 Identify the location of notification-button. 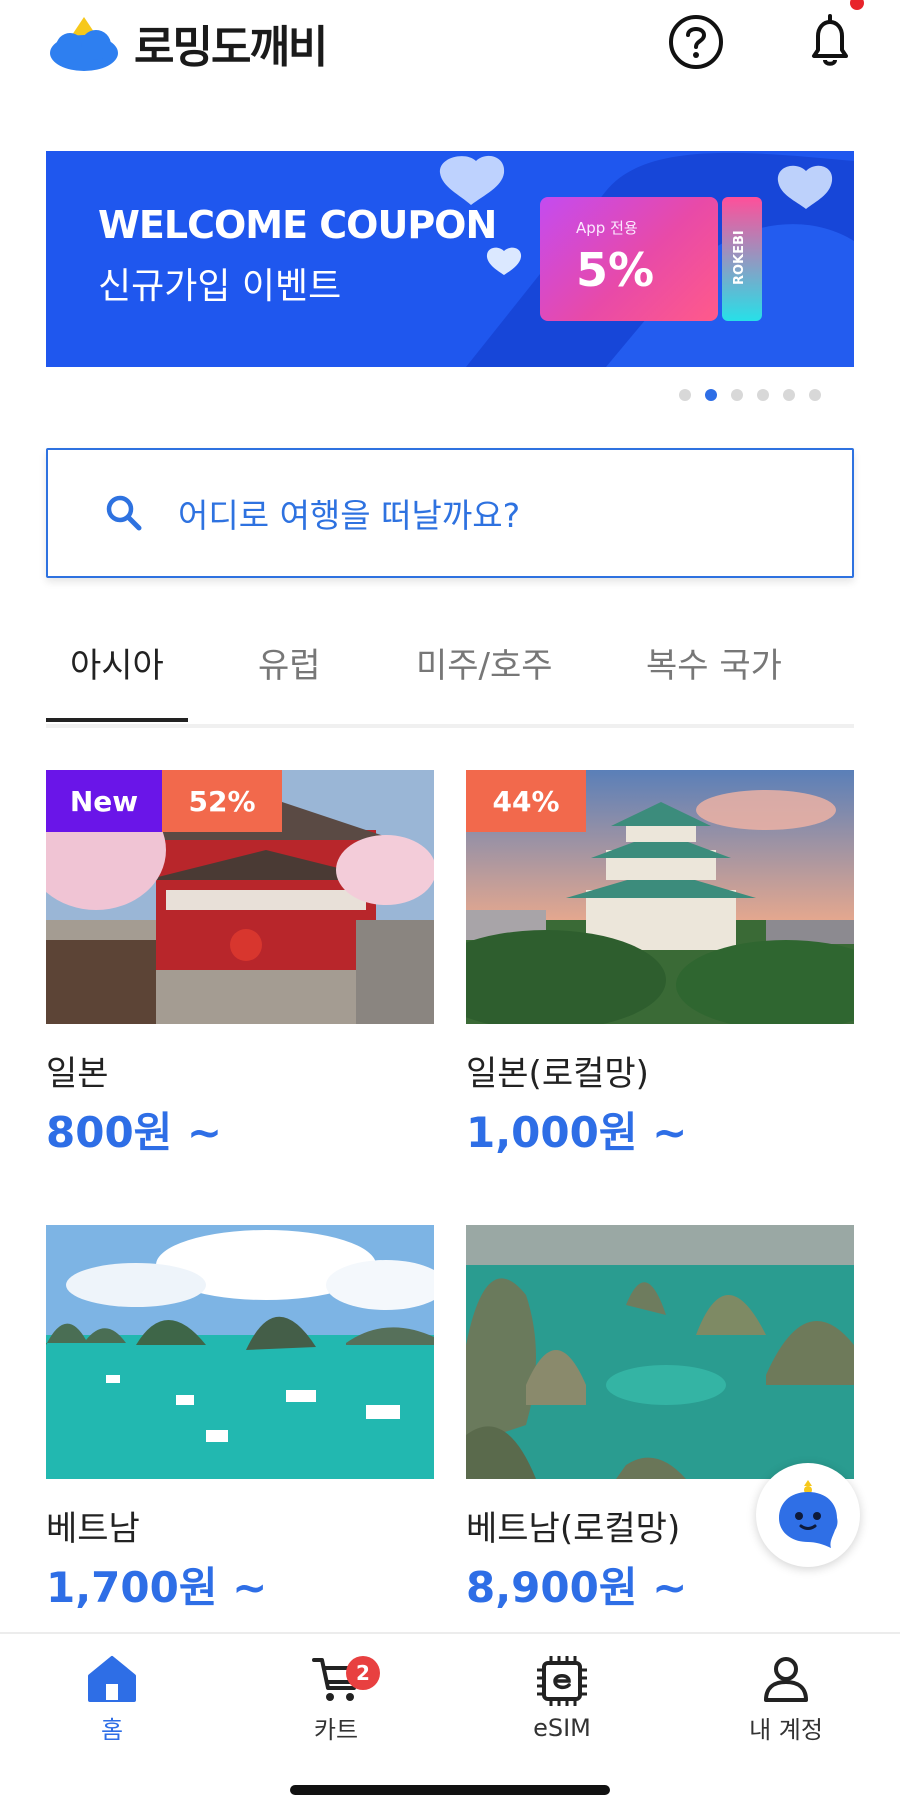
(830, 40).